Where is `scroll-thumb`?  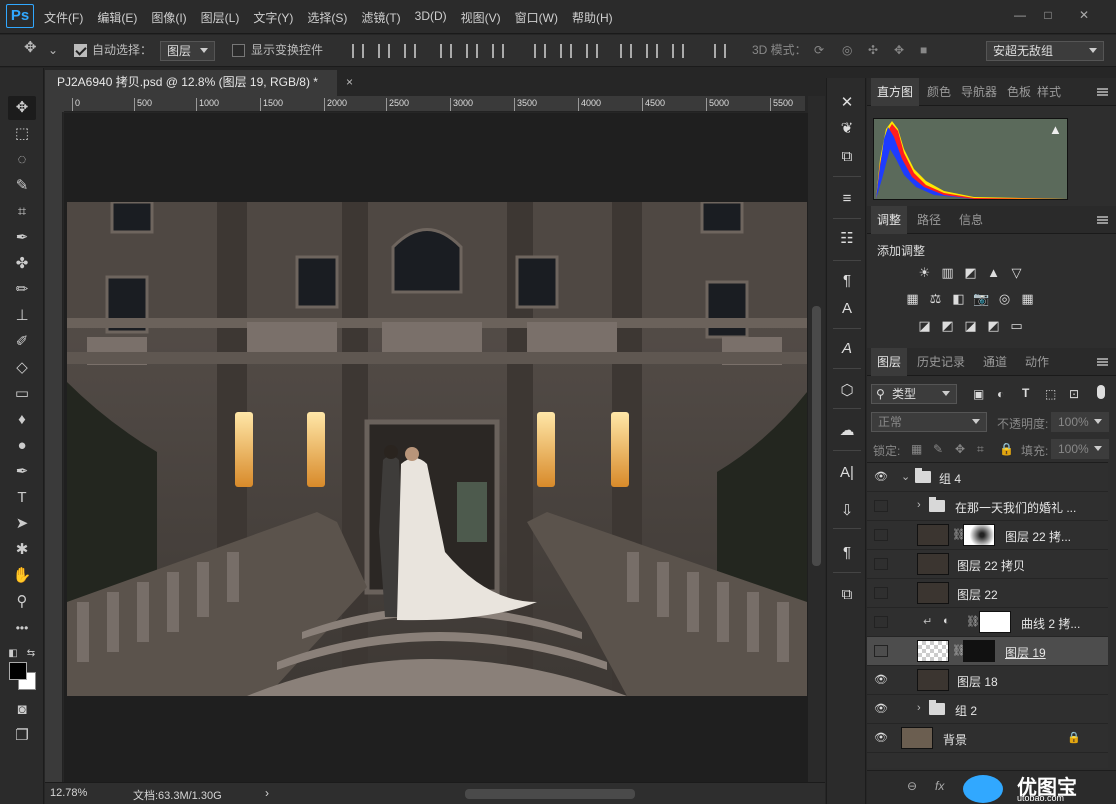
scroll-thumb is located at coordinates (816, 436).